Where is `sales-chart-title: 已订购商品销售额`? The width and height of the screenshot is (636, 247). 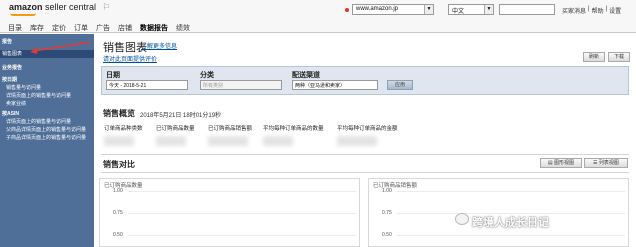 sales-chart-title: 已订购商品销售额 is located at coordinates (395, 186).